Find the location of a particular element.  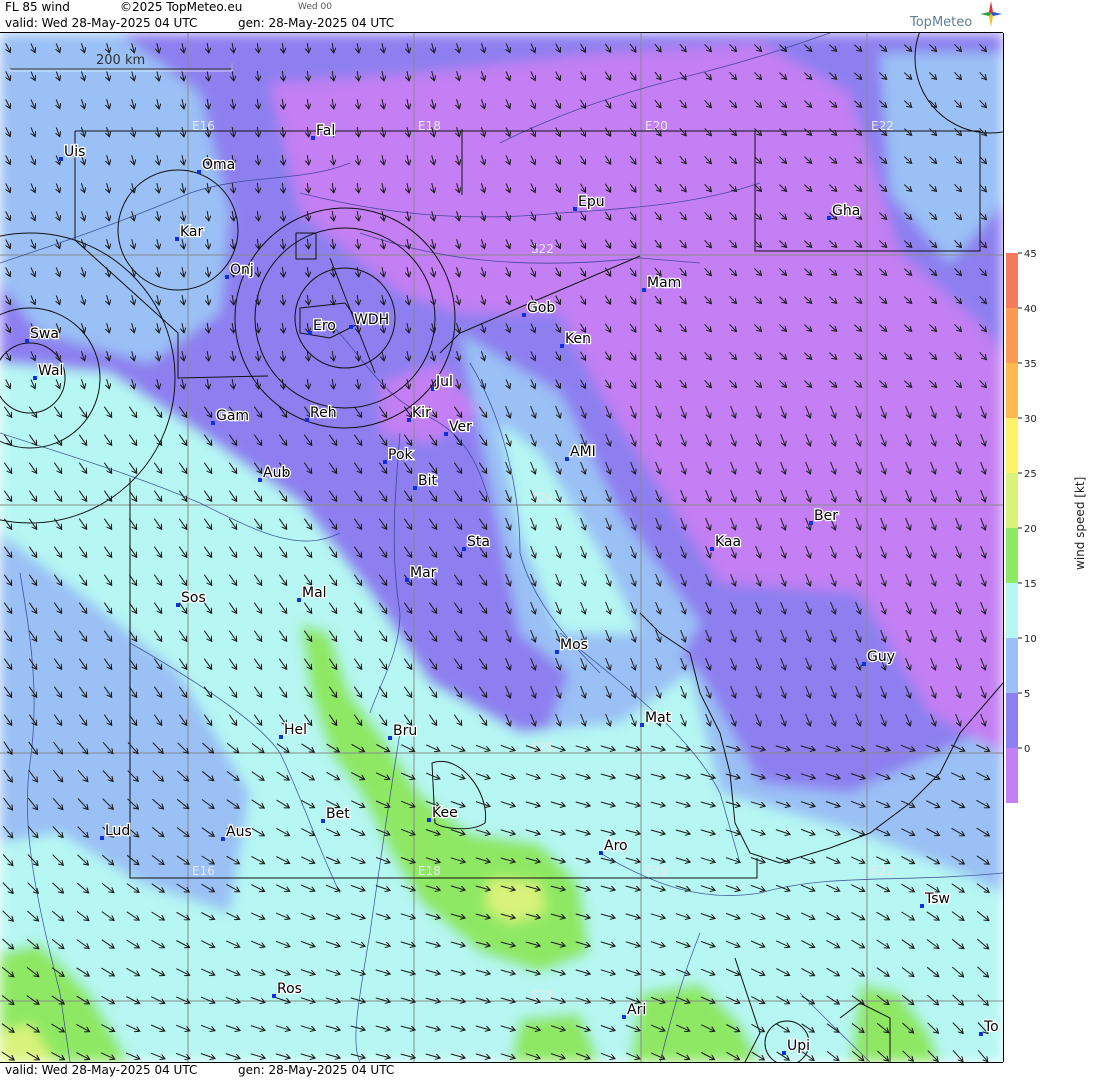

place-label: Bit is located at coordinates (427, 481).